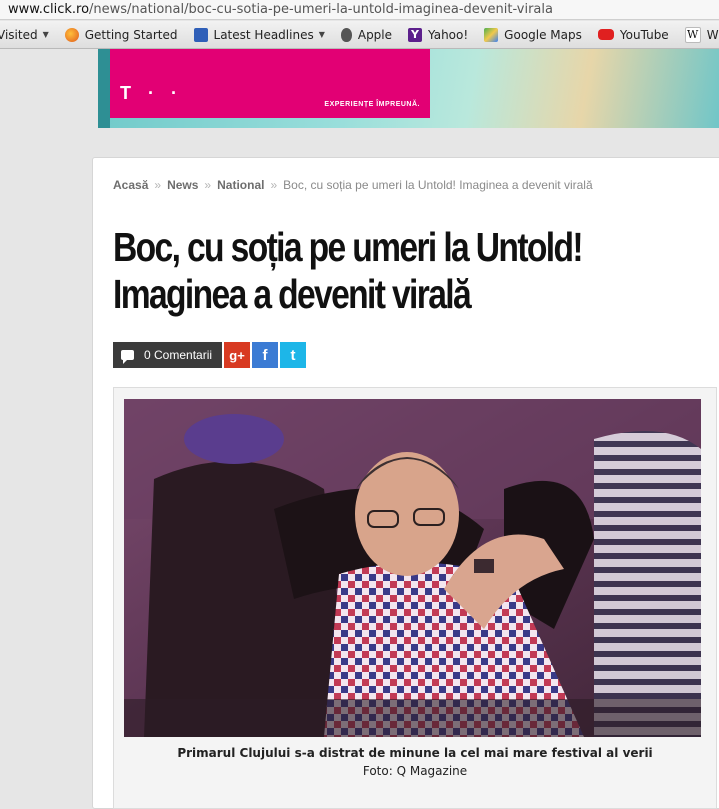 Image resolution: width=719 pixels, height=809 pixels. What do you see at coordinates (348, 247) in the screenshot?
I see `title-line-1: Boc, cu soția pe umeri la Untold!` at bounding box center [348, 247].